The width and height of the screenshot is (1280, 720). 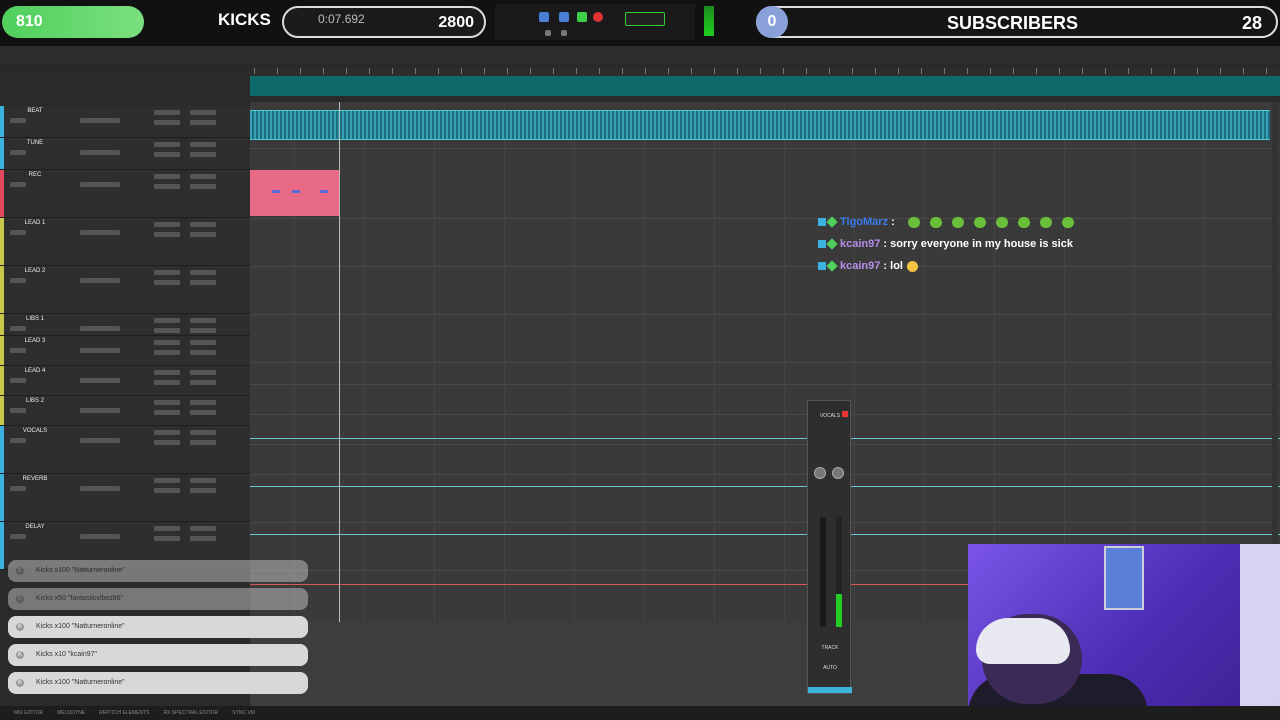 What do you see at coordinates (35, 111) in the screenshot?
I see `track-name: BEAT` at bounding box center [35, 111].